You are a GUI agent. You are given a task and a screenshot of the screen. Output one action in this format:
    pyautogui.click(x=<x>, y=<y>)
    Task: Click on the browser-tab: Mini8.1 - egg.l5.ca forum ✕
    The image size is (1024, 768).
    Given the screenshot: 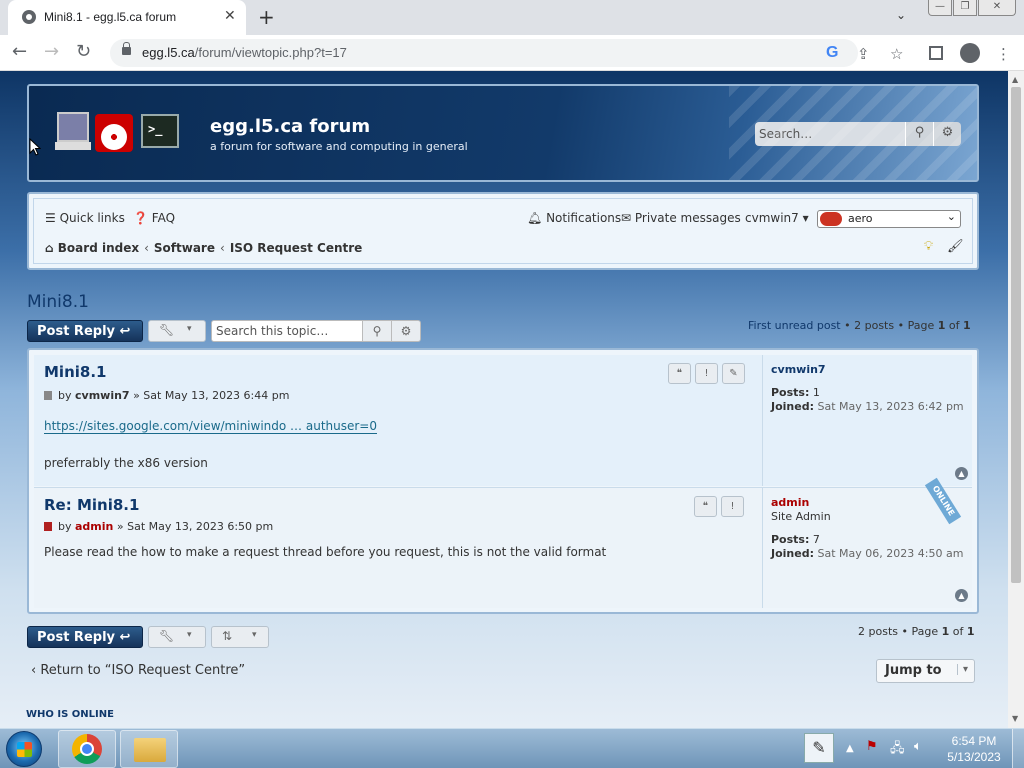 What is the action you would take?
    pyautogui.click(x=127, y=17)
    